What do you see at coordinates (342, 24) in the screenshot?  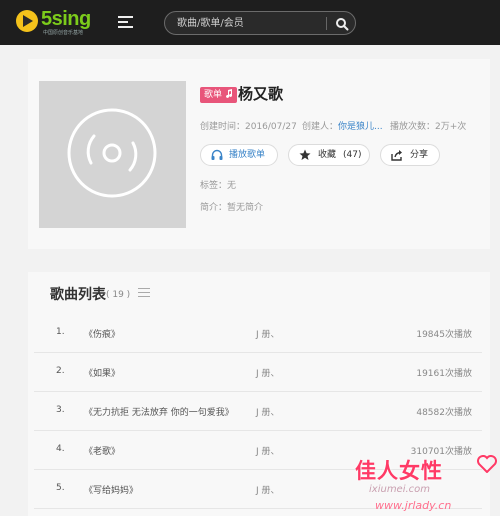 I see `search-icon` at bounding box center [342, 24].